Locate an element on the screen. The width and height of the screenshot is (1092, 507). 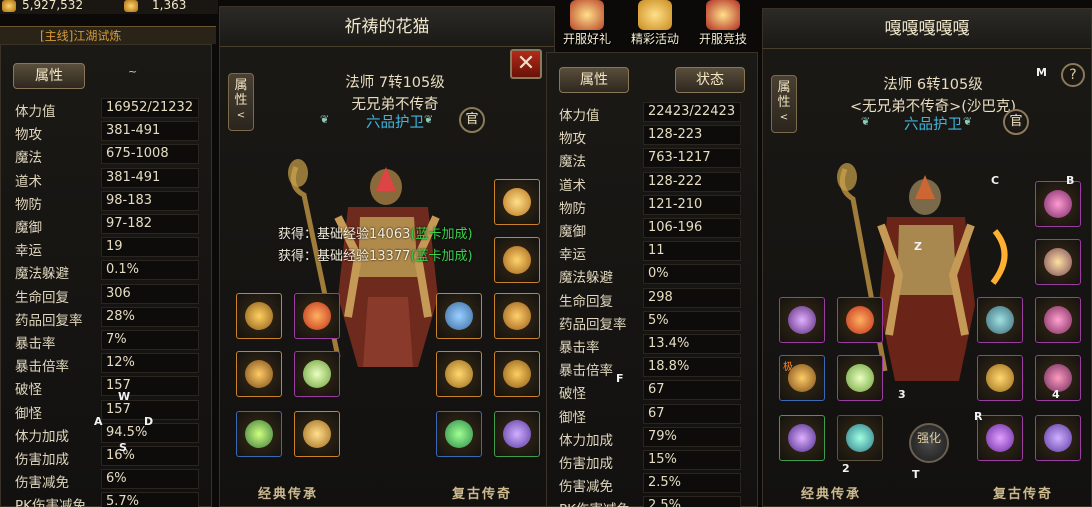
wings-icon is located at coordinates (802, 320).